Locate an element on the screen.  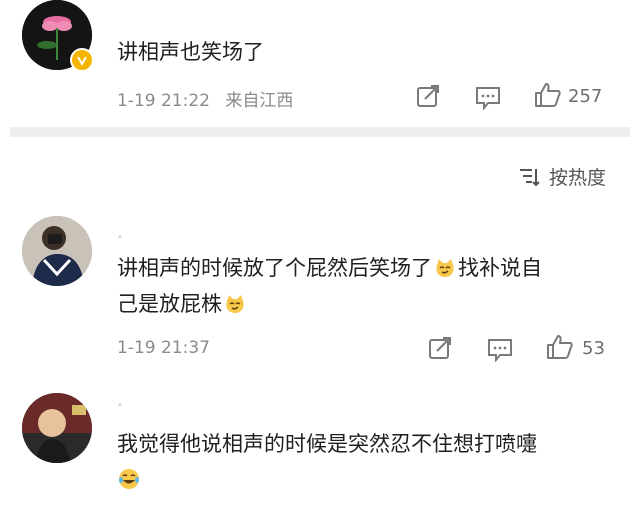
bald-man-avatar-icon is located at coordinates (57, 428).